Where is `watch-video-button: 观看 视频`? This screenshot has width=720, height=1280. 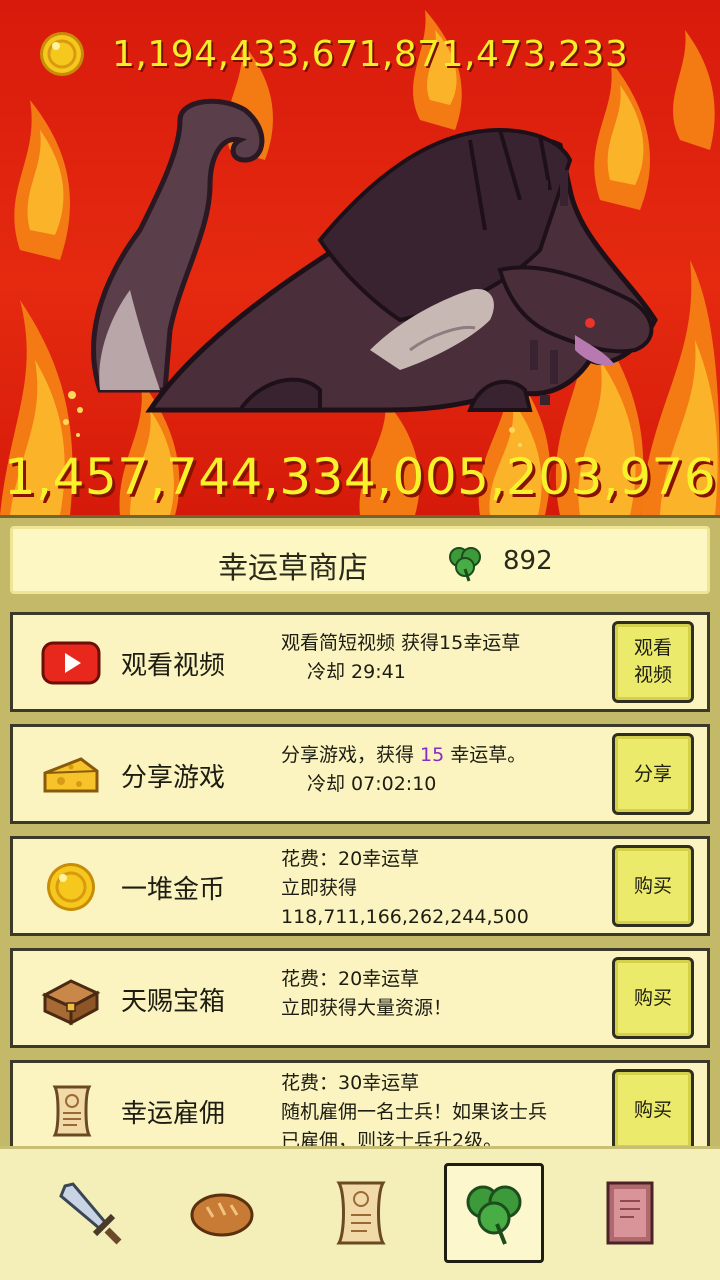
watch-video-button: 观看 视频 is located at coordinates (653, 662).